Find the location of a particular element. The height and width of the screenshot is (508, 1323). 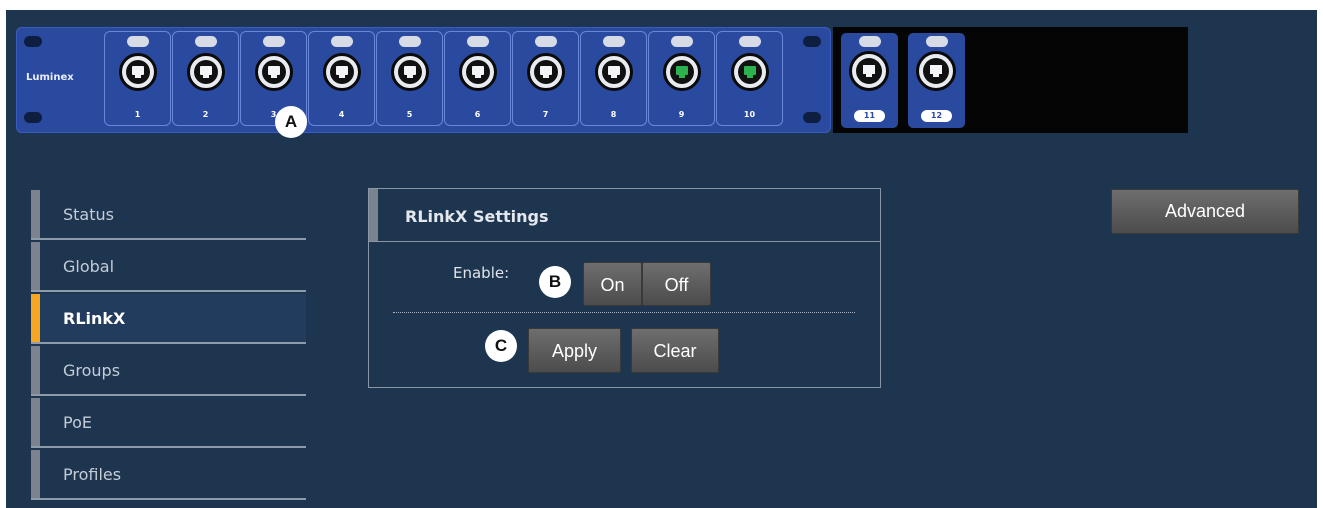

port-2: 2 is located at coordinates (205, 78).